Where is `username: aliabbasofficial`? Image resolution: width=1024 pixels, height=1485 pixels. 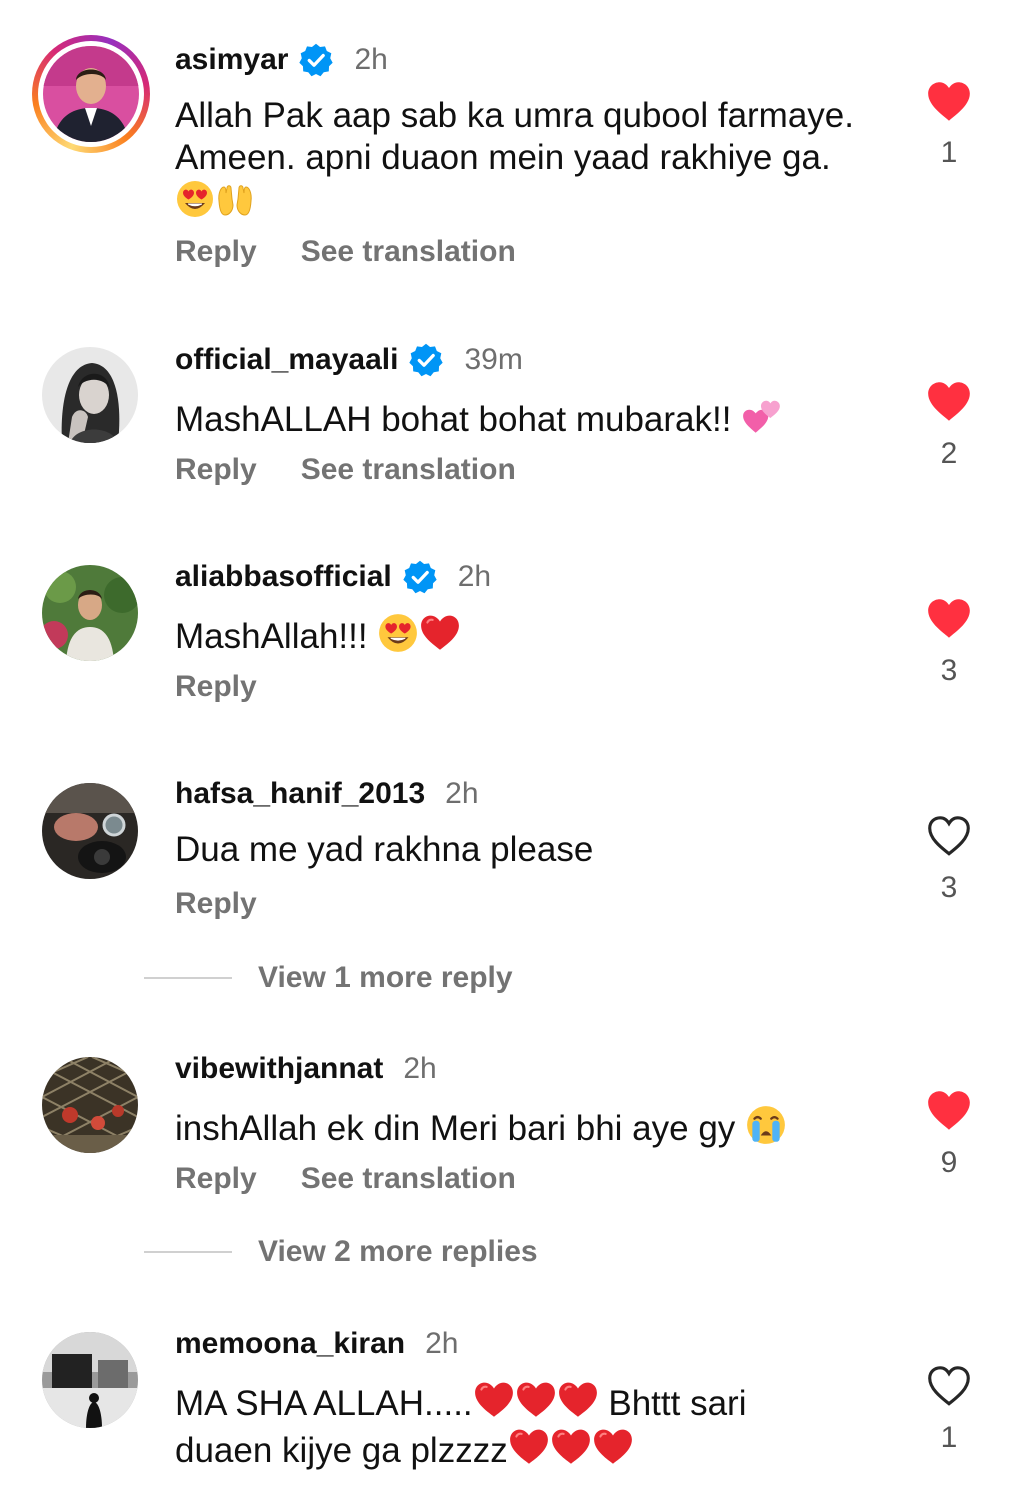 username: aliabbasofficial is located at coordinates (283, 577).